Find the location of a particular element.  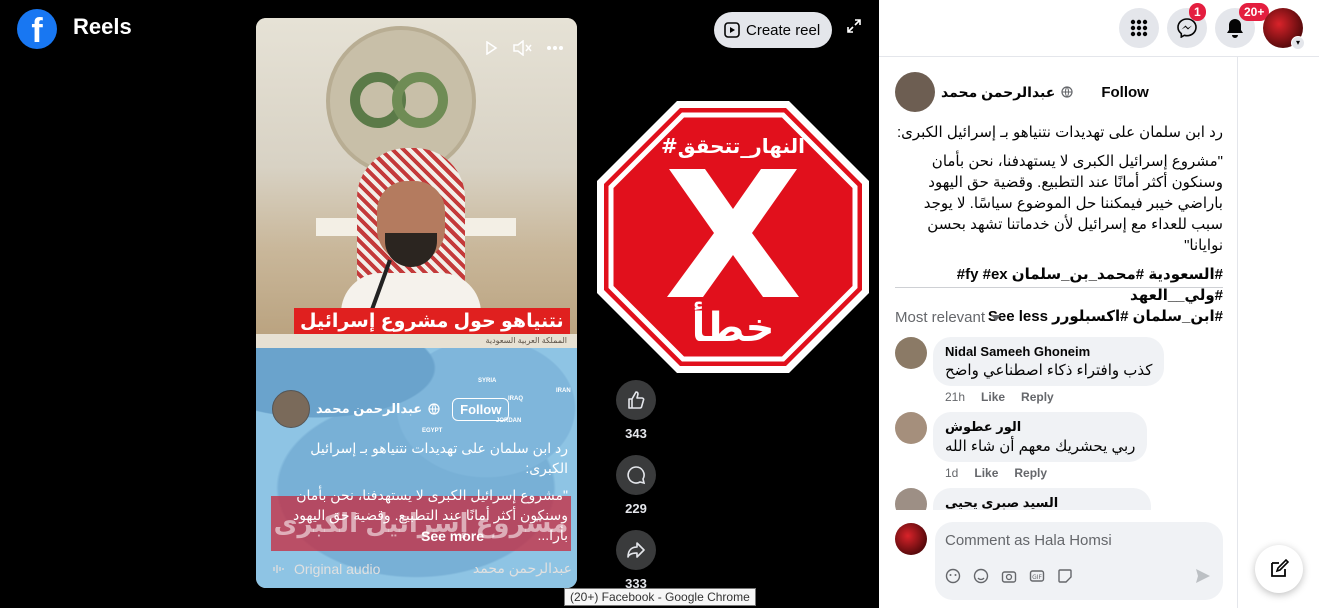

comment-button is located at coordinates (636, 475).